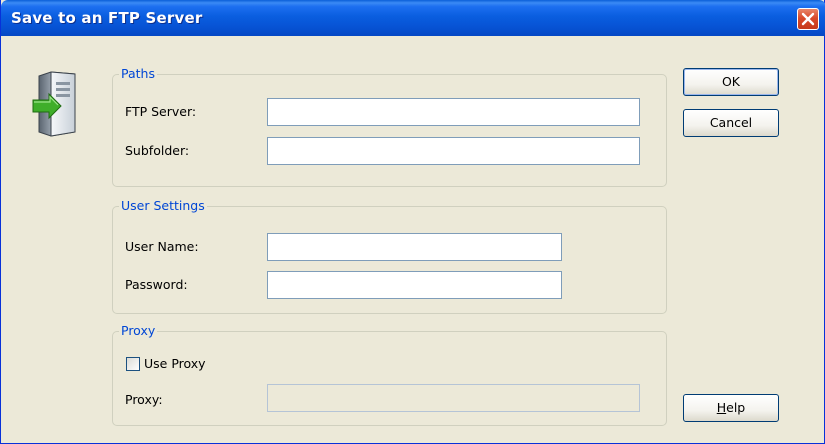  I want to click on subfolder-label: Subfolder:, so click(157, 150).